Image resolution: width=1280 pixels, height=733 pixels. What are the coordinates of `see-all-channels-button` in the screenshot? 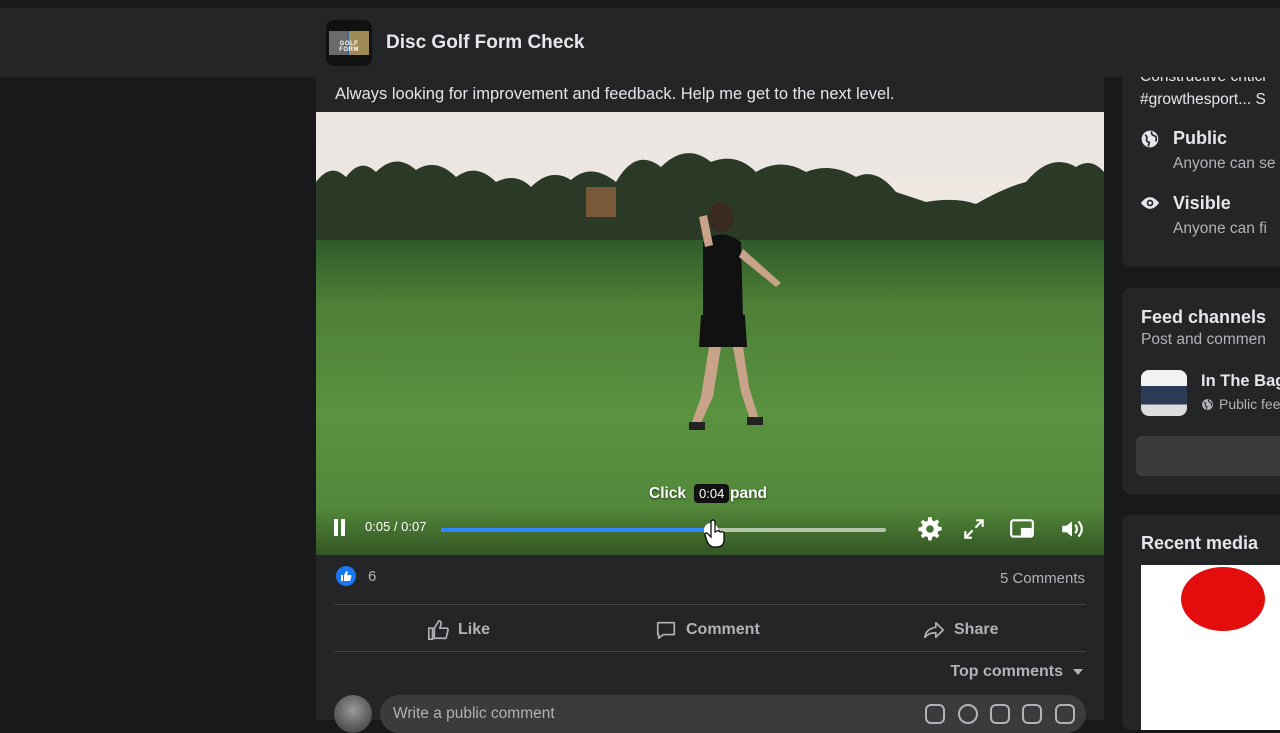 It's located at (1208, 456).